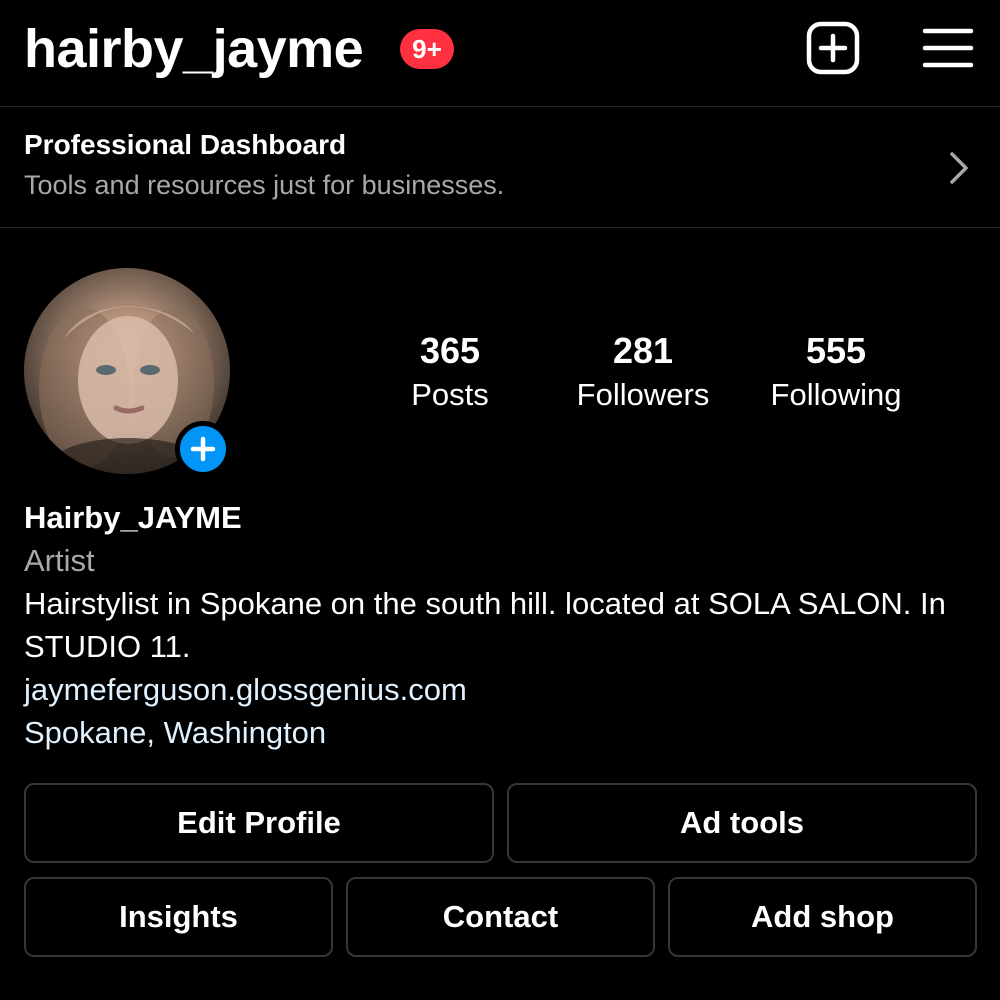 The height and width of the screenshot is (1000, 1000). Describe the element at coordinates (643, 350) in the screenshot. I see `followers-count: 281` at that location.